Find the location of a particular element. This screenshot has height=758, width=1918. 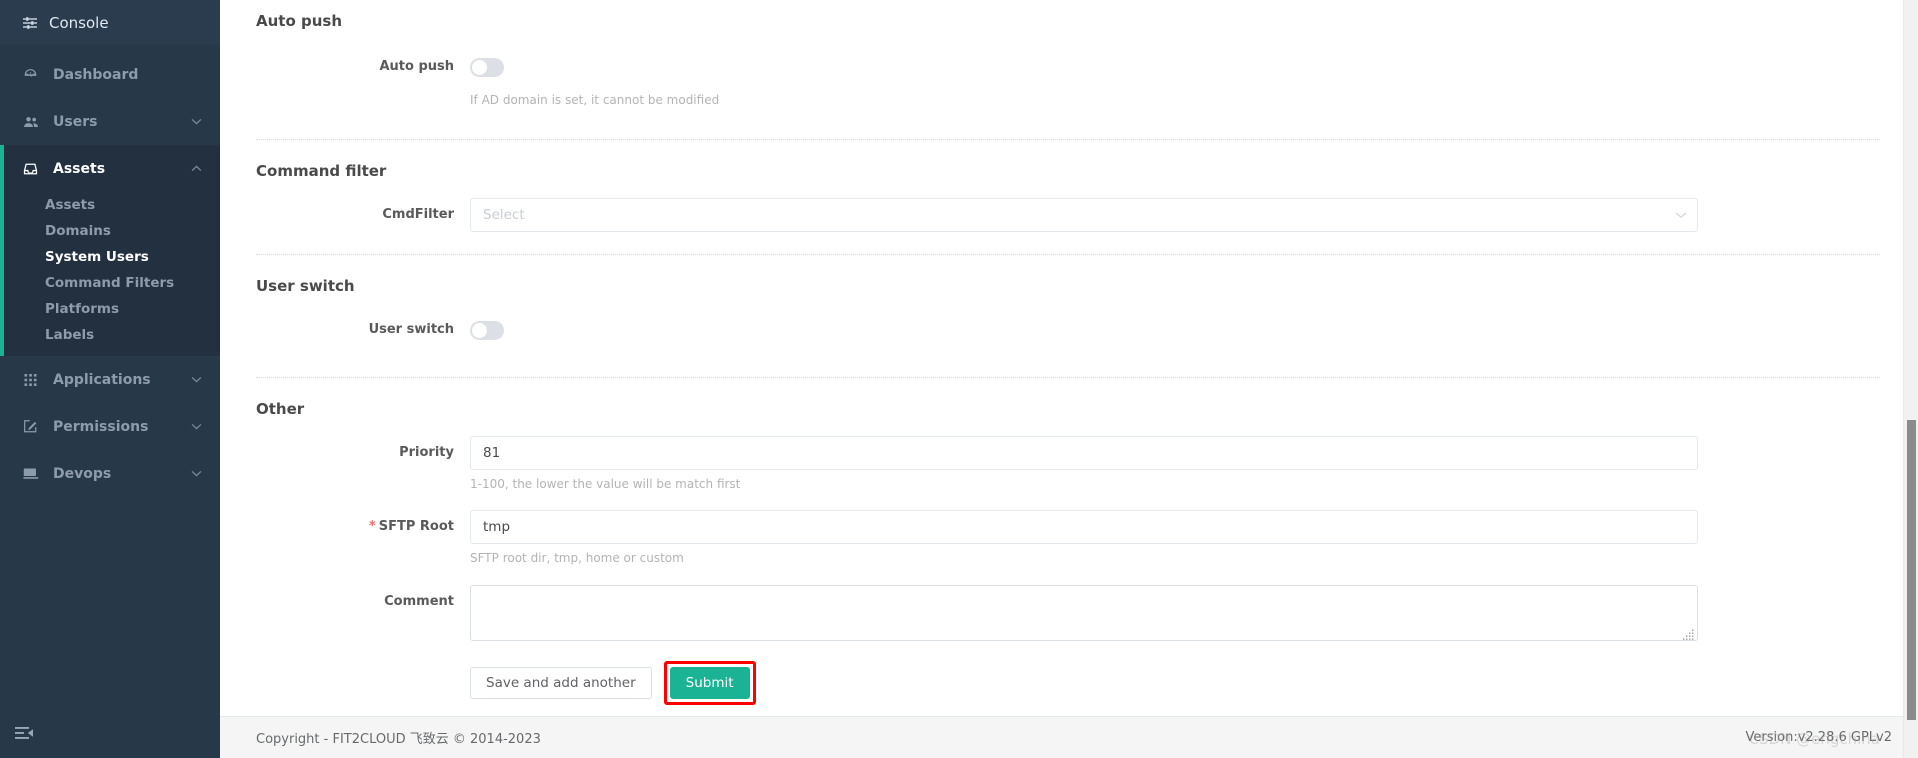

submit-button-highlight: Submit is located at coordinates (709, 683).